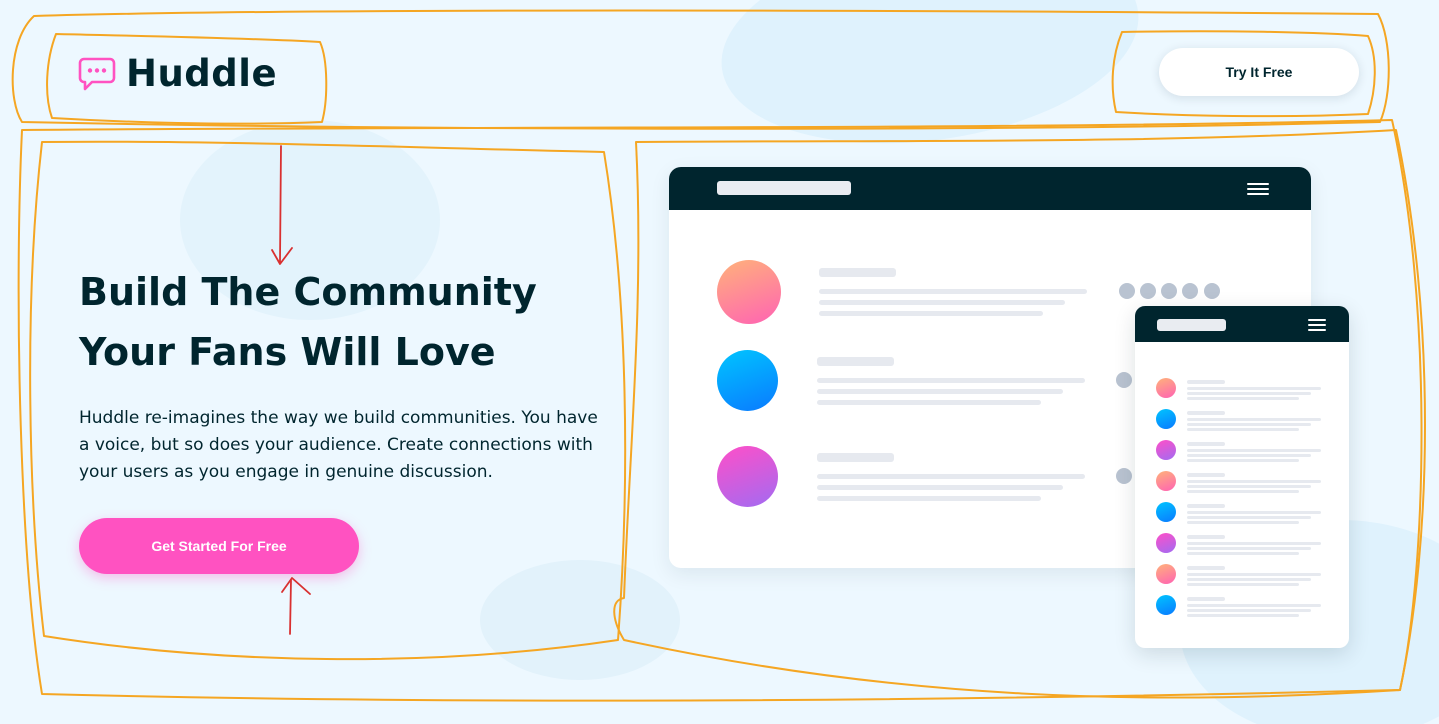 This screenshot has height=724, width=1439. Describe the element at coordinates (1242, 477) in the screenshot. I see `mobile-mockup` at that location.